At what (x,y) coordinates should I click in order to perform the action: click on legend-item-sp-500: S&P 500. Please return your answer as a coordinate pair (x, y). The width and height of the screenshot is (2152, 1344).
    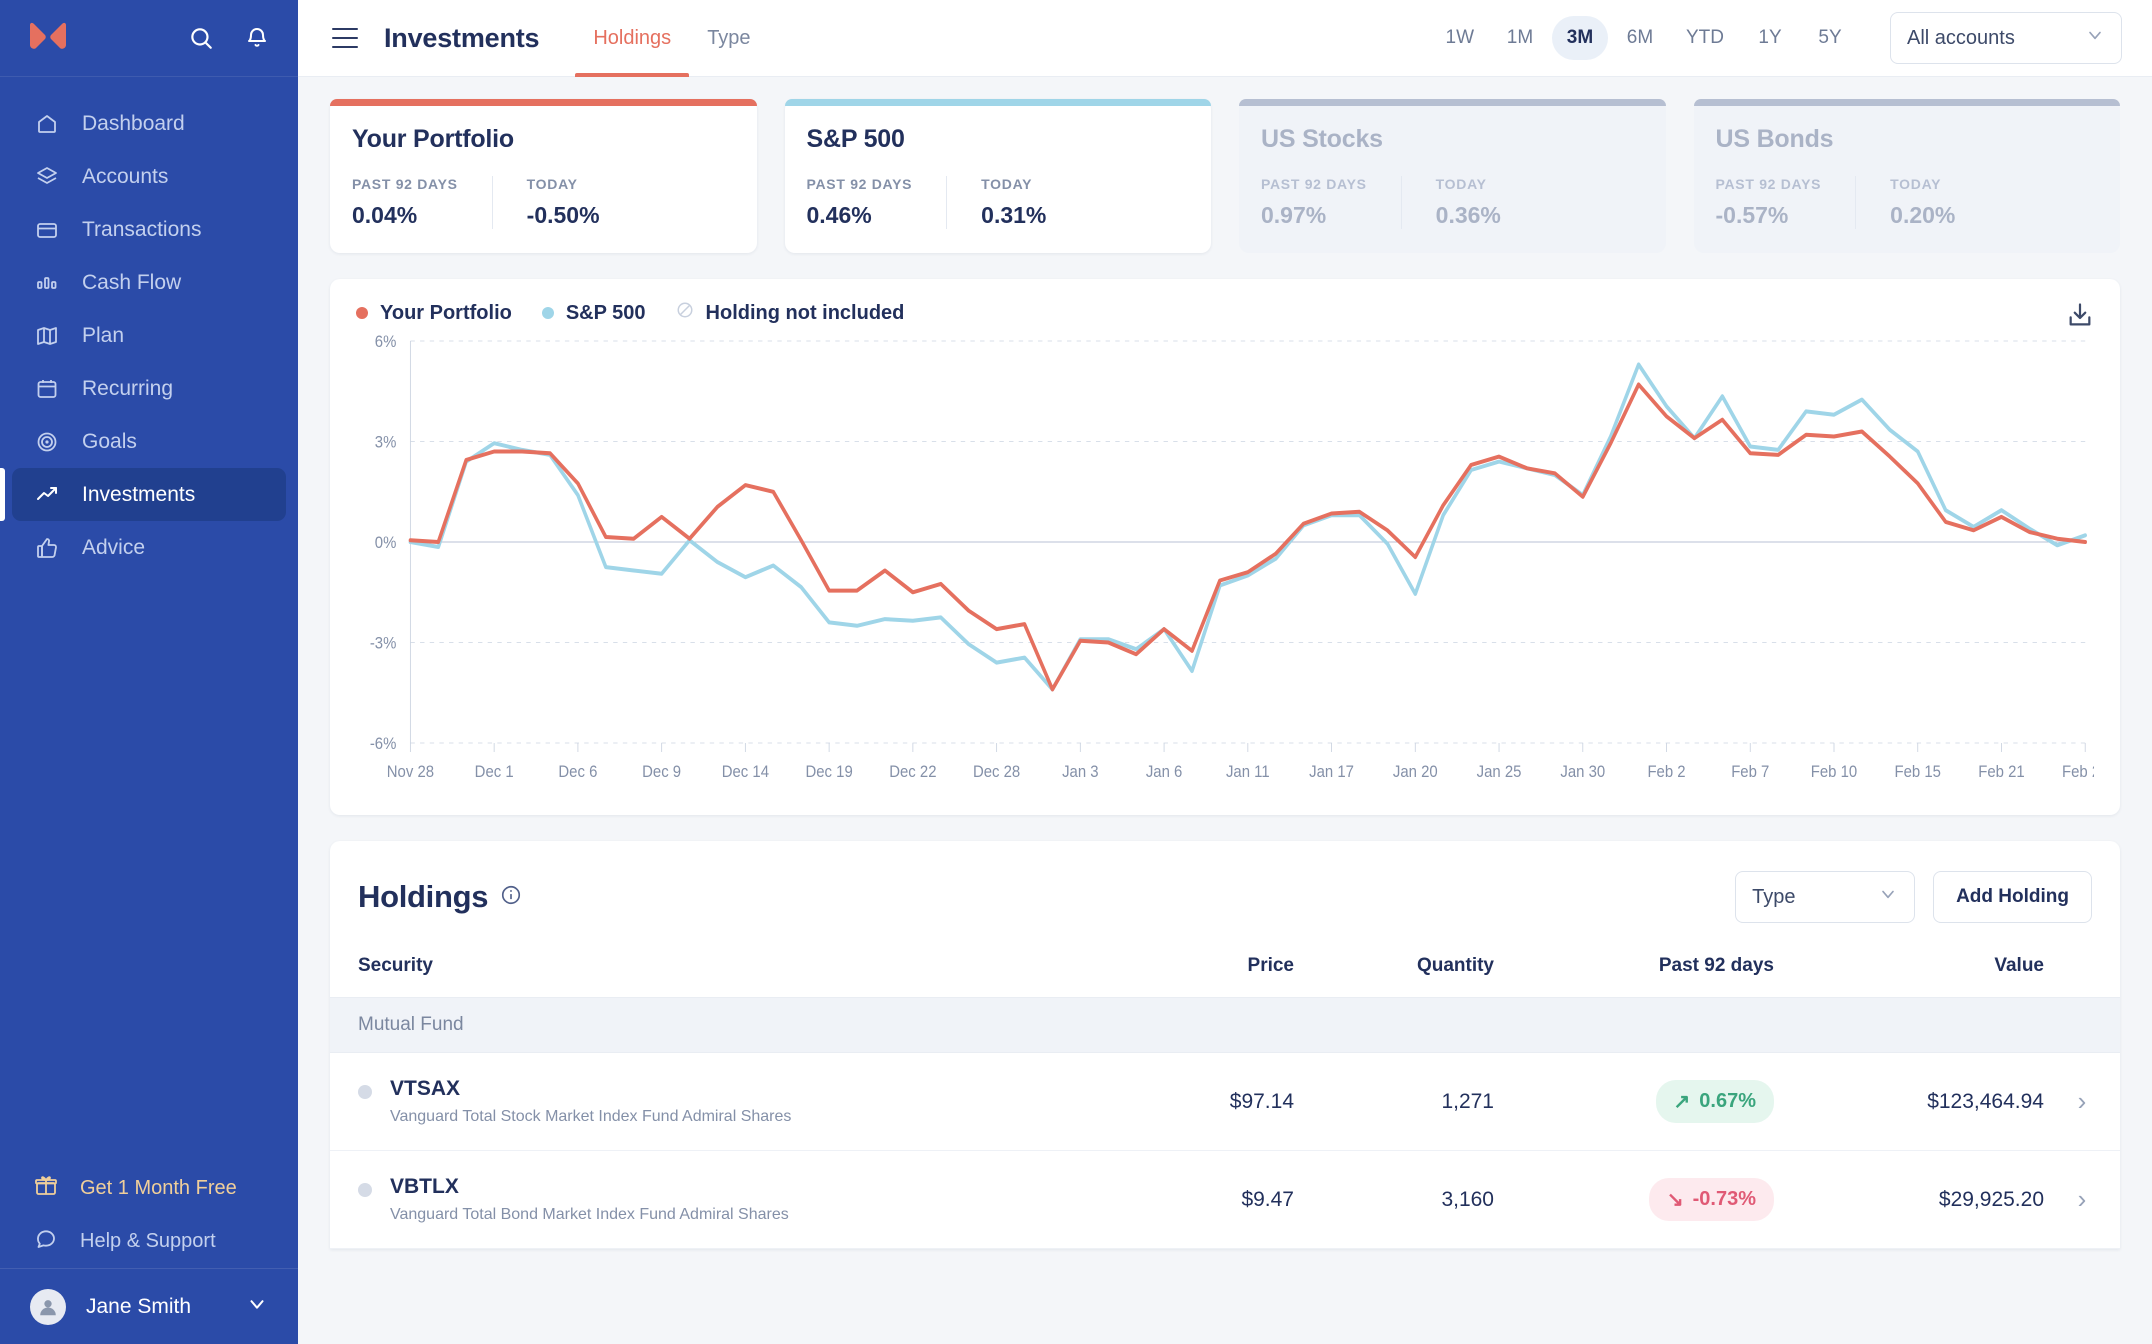
    Looking at the image, I should click on (593, 313).